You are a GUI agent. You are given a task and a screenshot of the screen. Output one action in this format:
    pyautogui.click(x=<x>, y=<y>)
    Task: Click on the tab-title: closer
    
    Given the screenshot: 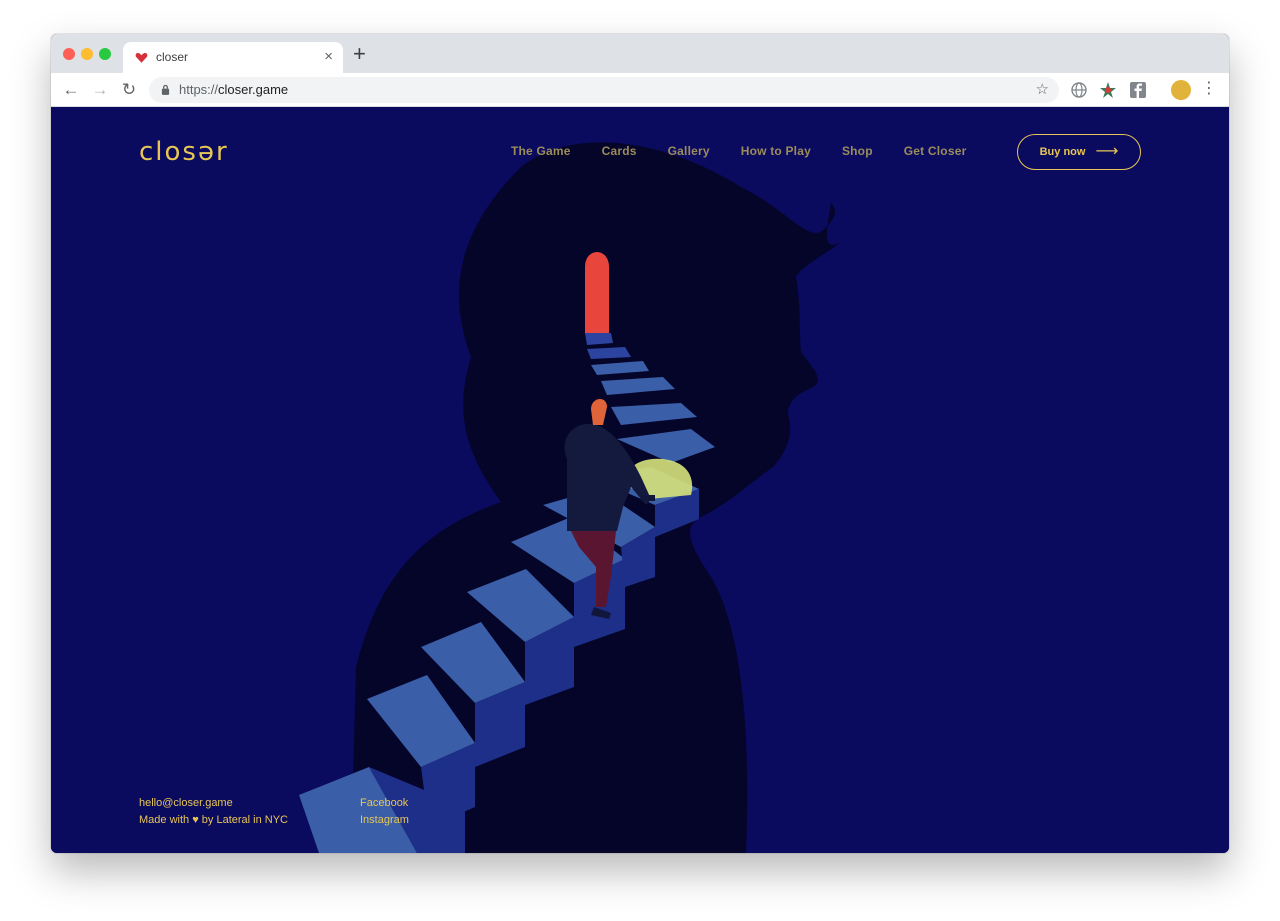 What is the action you would take?
    pyautogui.click(x=172, y=57)
    